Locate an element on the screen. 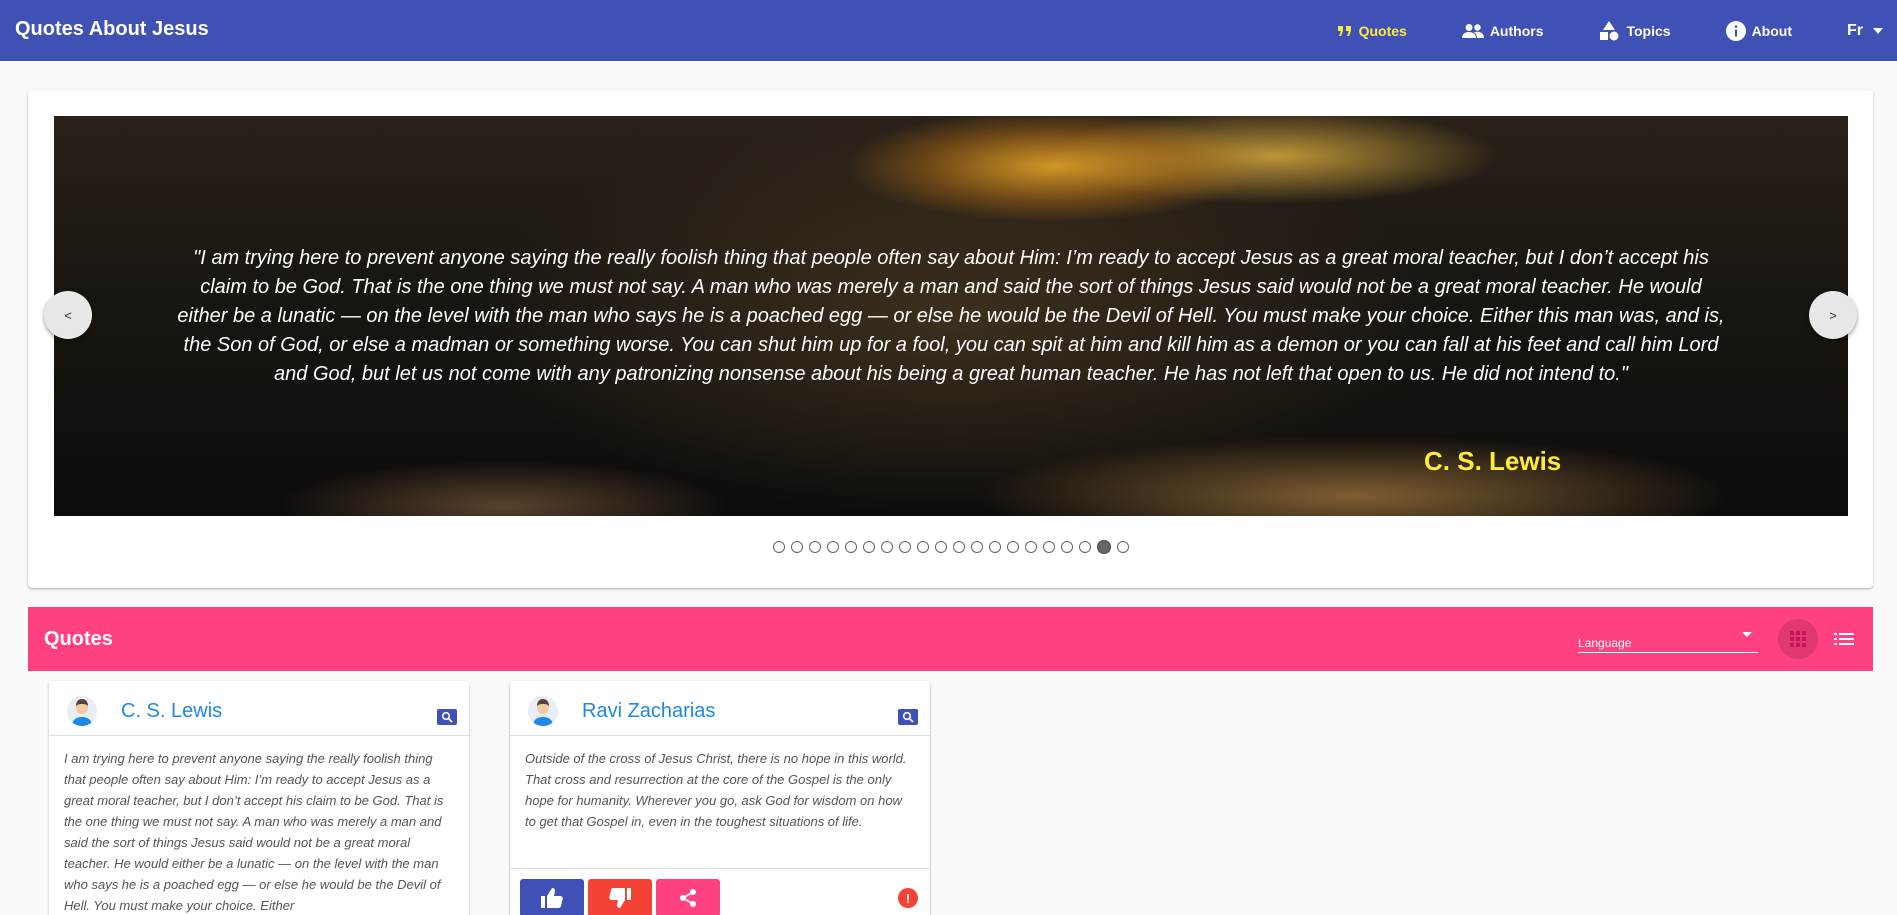 The image size is (1897, 915). share-button is located at coordinates (688, 897).